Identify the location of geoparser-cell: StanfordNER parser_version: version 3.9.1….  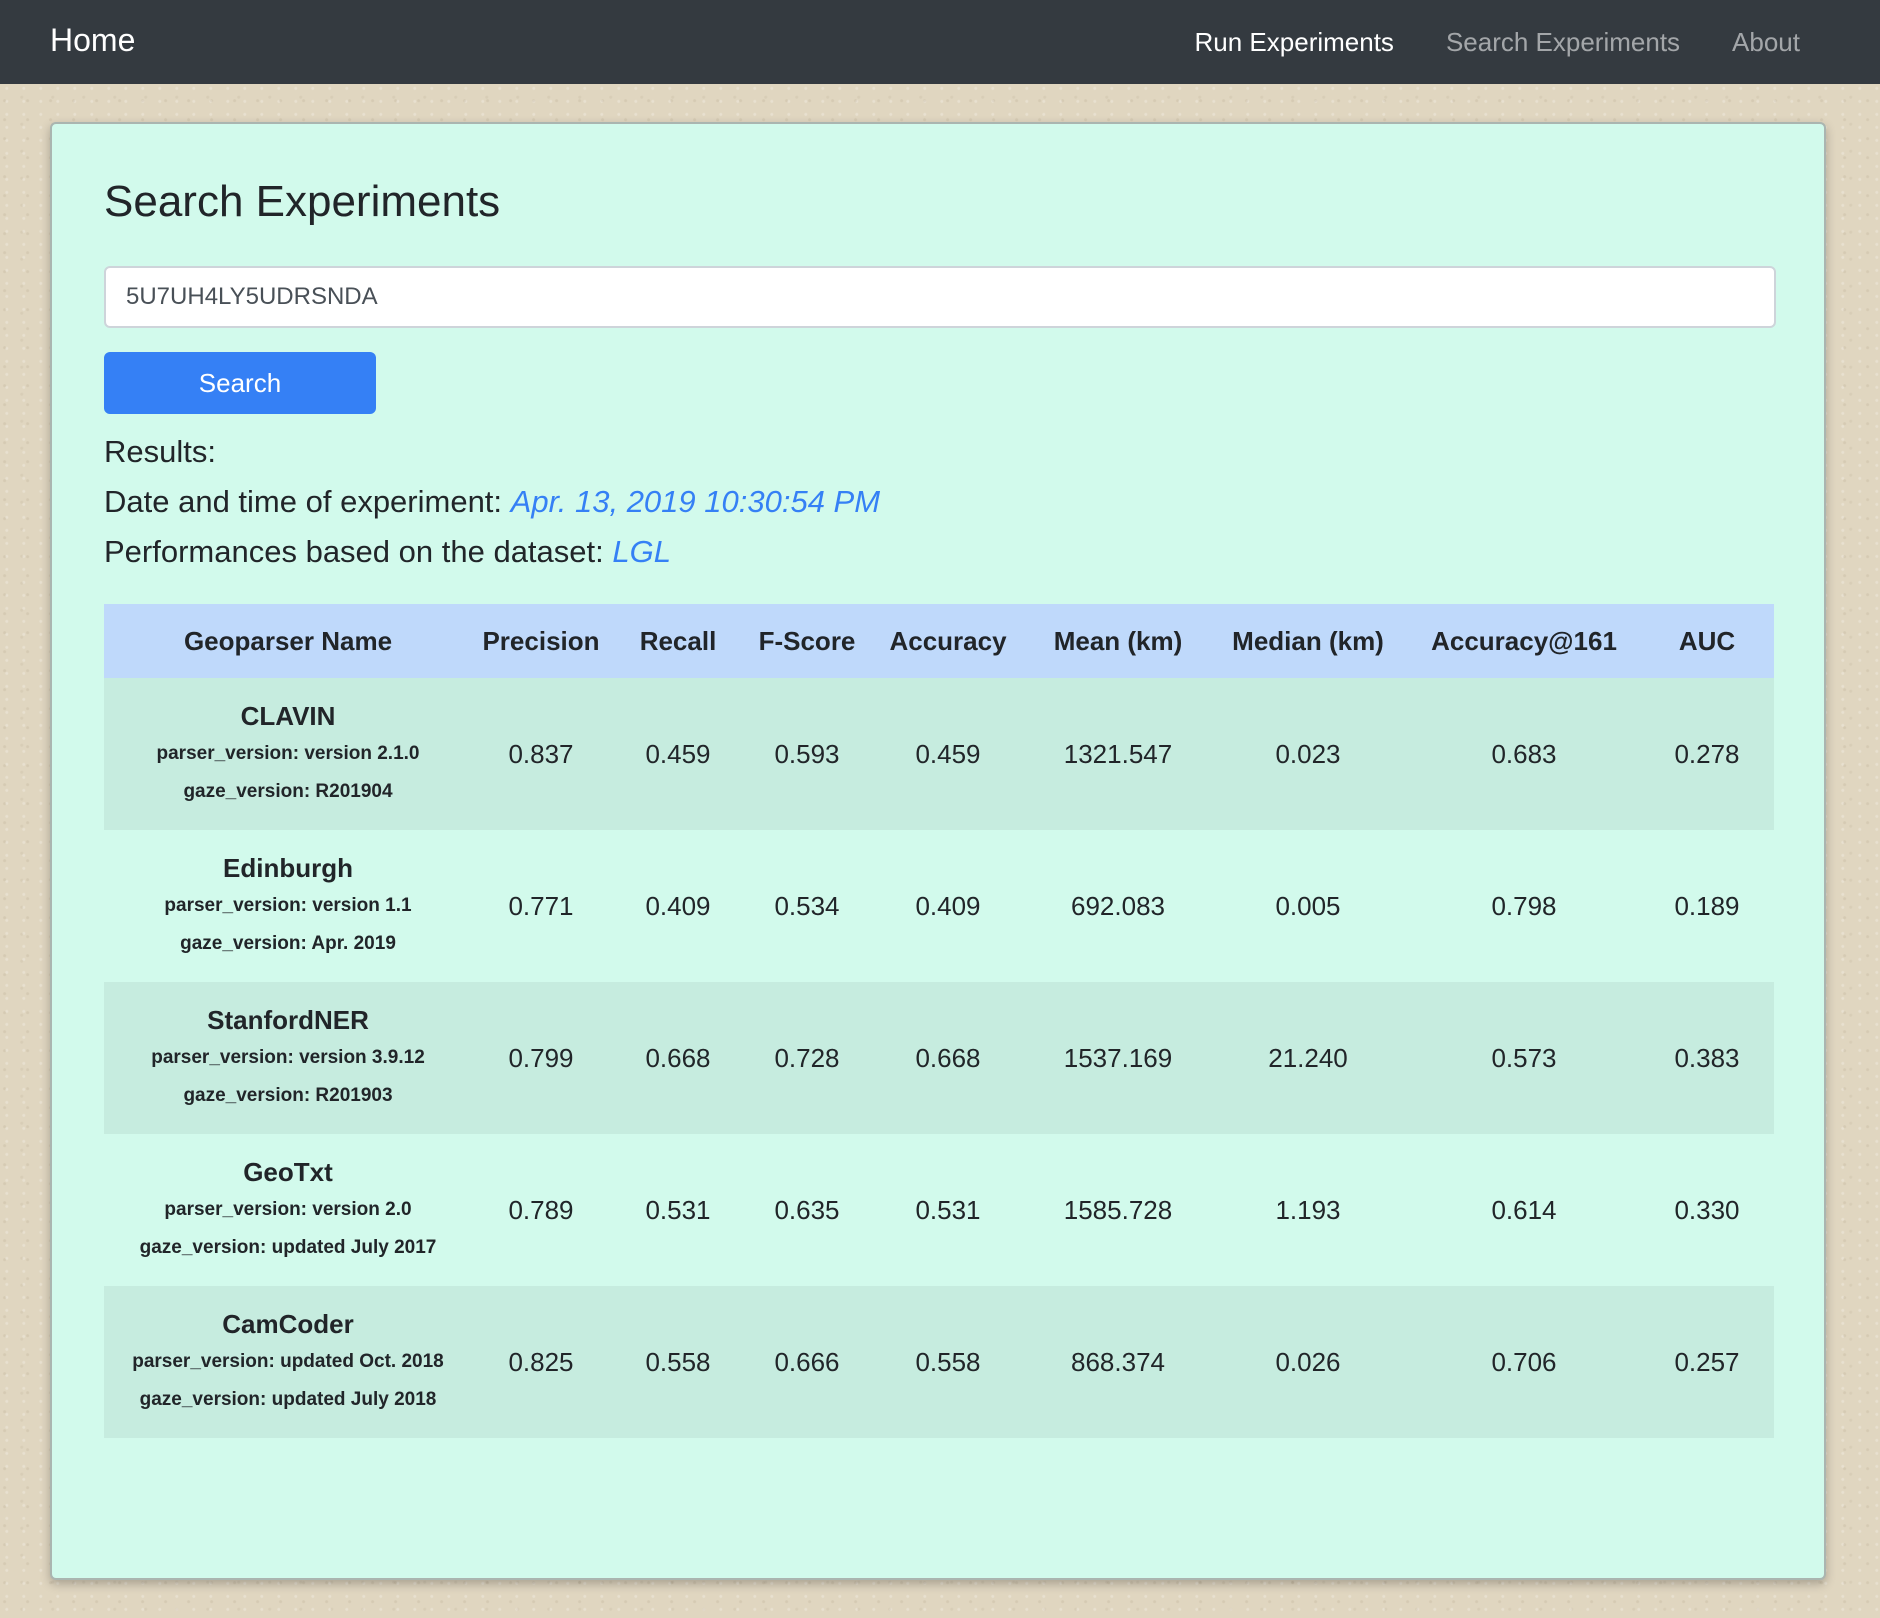
(288, 1058).